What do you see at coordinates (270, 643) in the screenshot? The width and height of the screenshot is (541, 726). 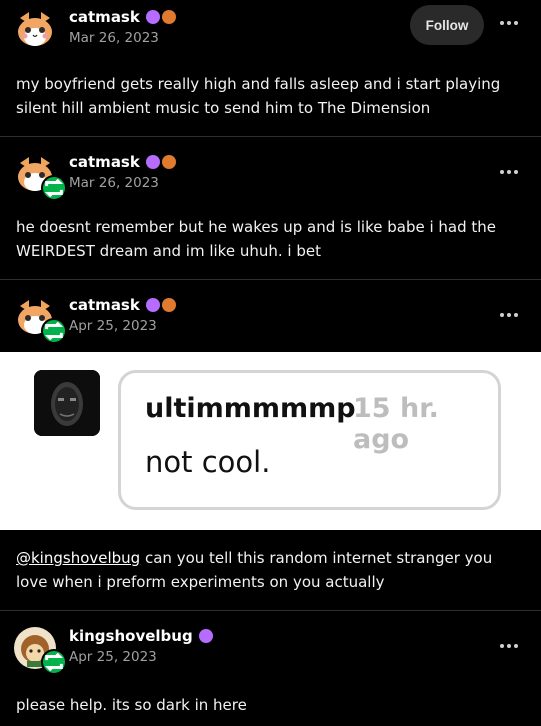 I see `post-header: kingshovelbug Apr 25, 2023` at bounding box center [270, 643].